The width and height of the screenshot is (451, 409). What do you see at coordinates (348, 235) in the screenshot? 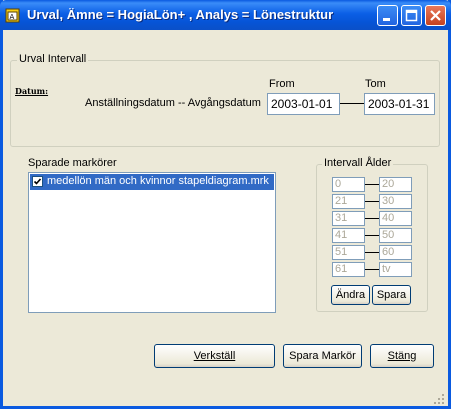
I see `age-from-input: 41` at bounding box center [348, 235].